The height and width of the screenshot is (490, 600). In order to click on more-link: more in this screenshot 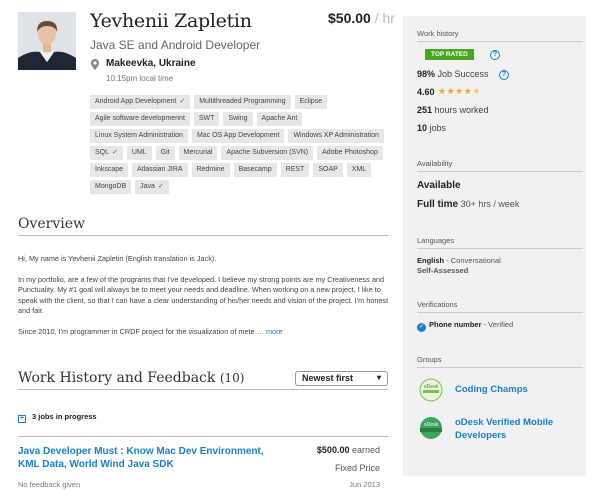, I will do `click(274, 331)`.